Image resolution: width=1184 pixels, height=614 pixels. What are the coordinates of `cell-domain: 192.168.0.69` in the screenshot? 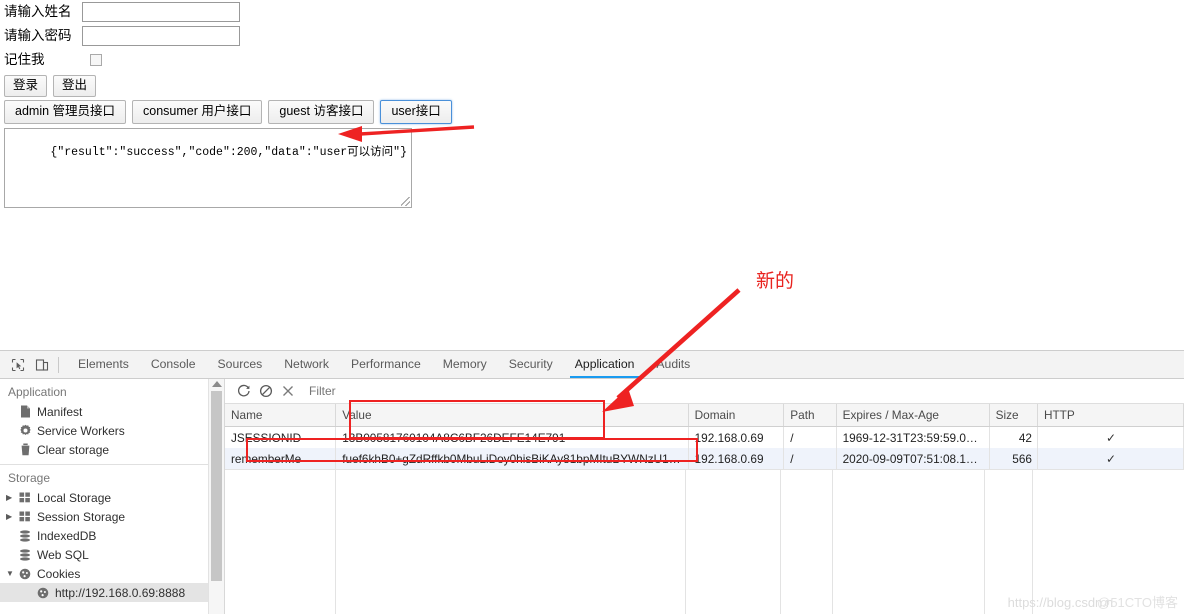 It's located at (736, 437).